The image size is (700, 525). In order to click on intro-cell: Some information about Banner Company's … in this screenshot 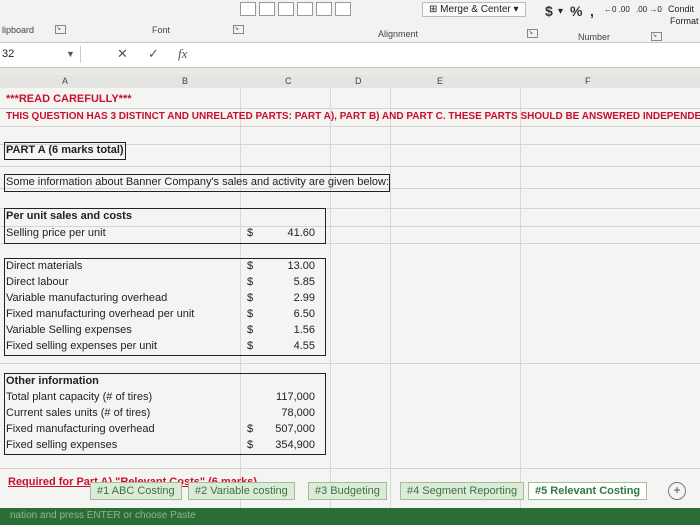, I will do `click(197, 182)`.